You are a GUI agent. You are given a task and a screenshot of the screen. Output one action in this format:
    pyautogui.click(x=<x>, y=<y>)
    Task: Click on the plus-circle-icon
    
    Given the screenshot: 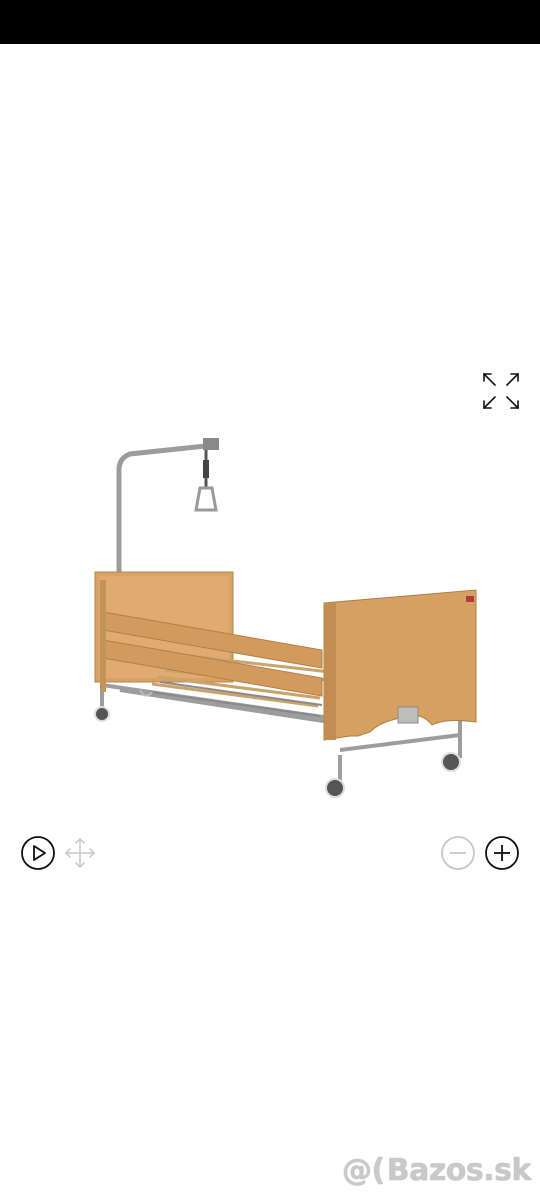 What is the action you would take?
    pyautogui.click(x=502, y=853)
    